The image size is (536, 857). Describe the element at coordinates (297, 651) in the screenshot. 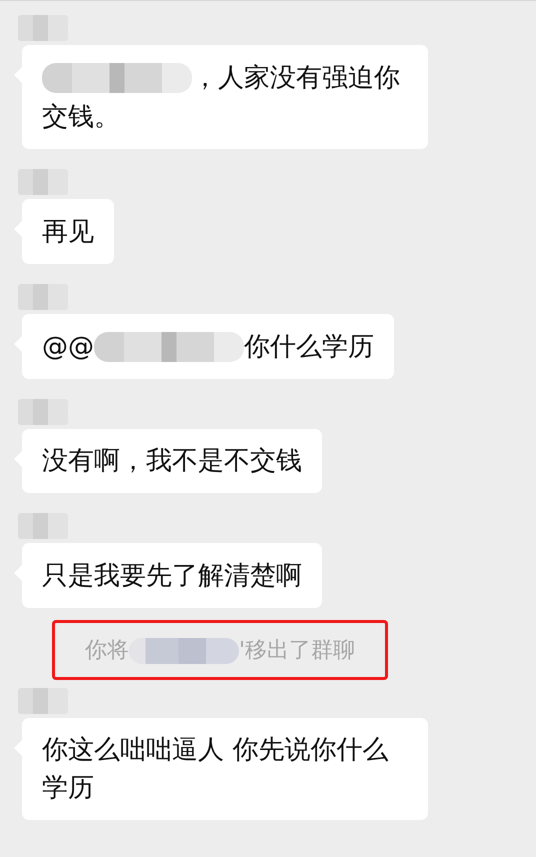

I see `system-text: '移出了群聊` at that location.